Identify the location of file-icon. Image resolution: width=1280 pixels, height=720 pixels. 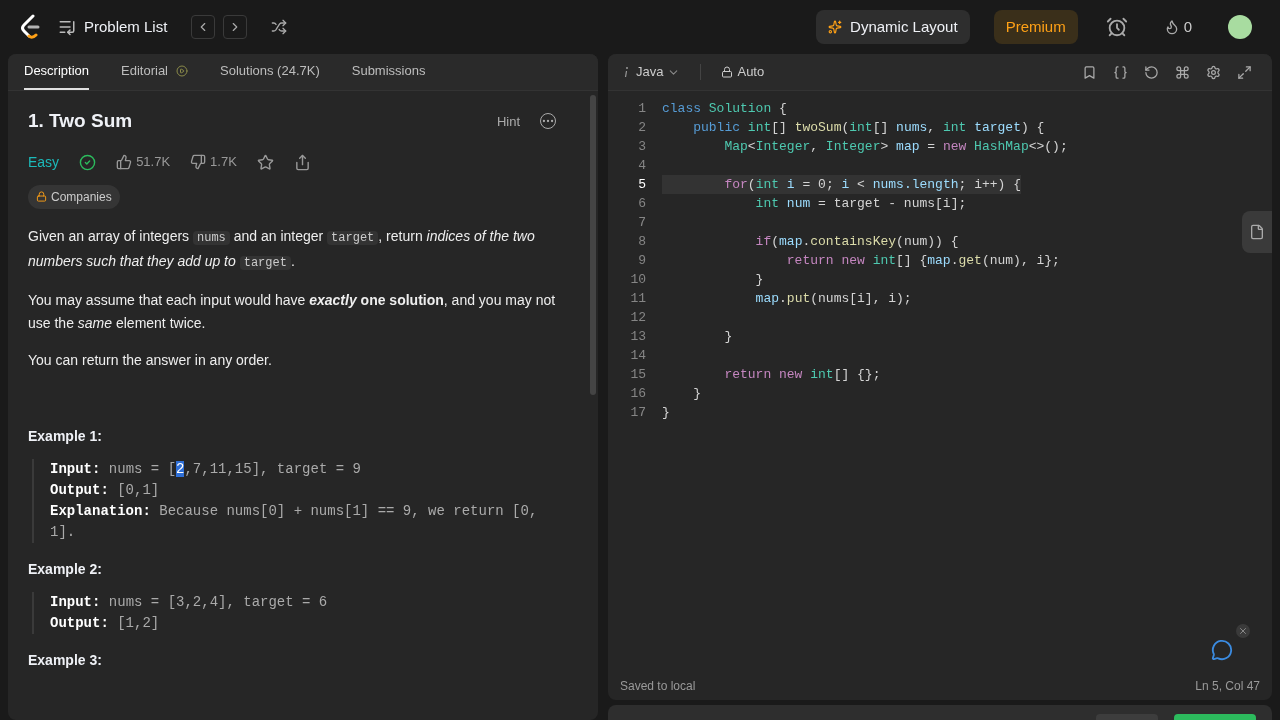
(1257, 232).